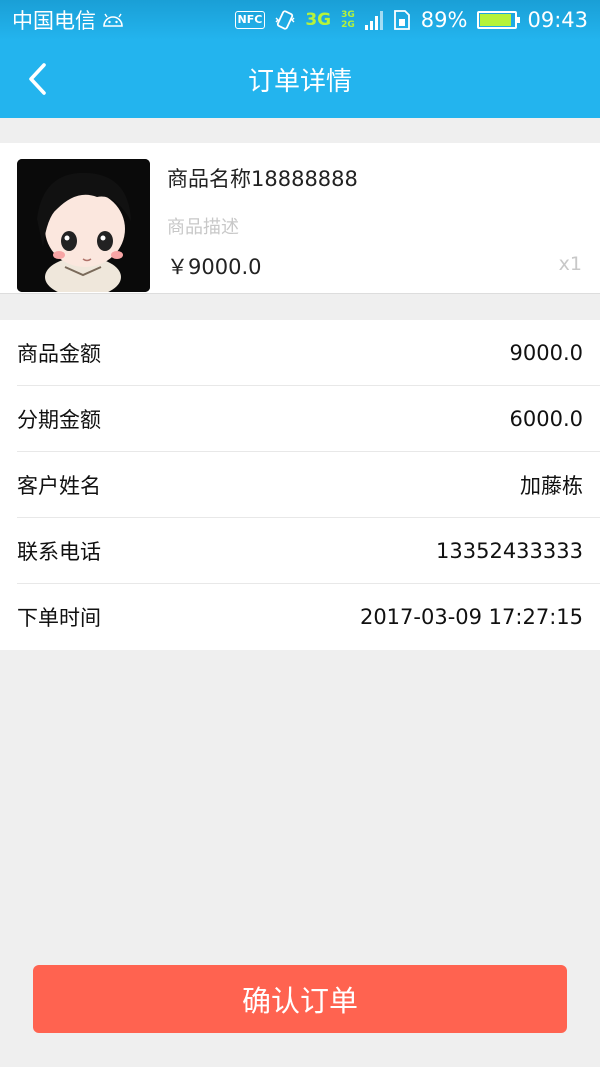  What do you see at coordinates (54, 21) in the screenshot?
I see `carrier-name: 中国电信` at bounding box center [54, 21].